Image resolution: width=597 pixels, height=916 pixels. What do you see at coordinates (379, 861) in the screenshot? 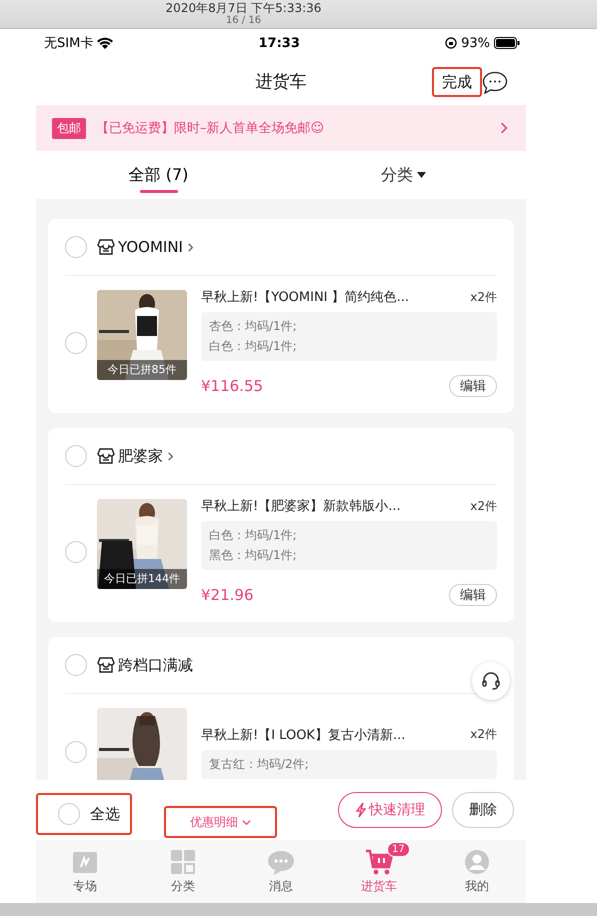
I see `cart-icon` at bounding box center [379, 861].